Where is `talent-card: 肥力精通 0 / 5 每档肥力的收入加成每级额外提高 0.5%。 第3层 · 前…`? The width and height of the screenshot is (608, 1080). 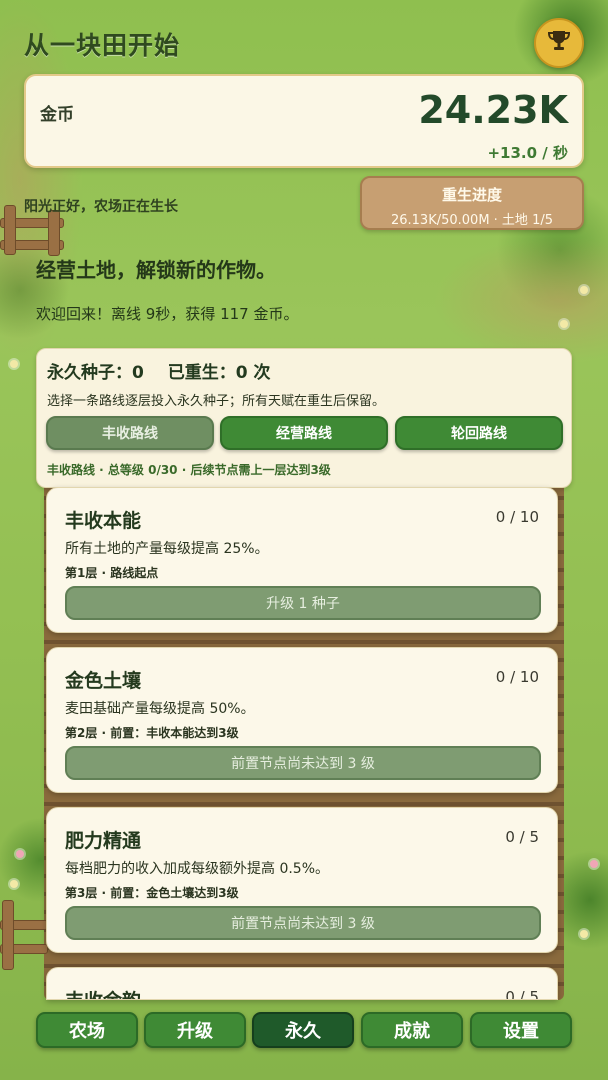
talent-card: 肥力精通 0 / 5 每档肥力的收入加成每级额外提高 0.5%。 第3层 · 前… is located at coordinates (302, 880).